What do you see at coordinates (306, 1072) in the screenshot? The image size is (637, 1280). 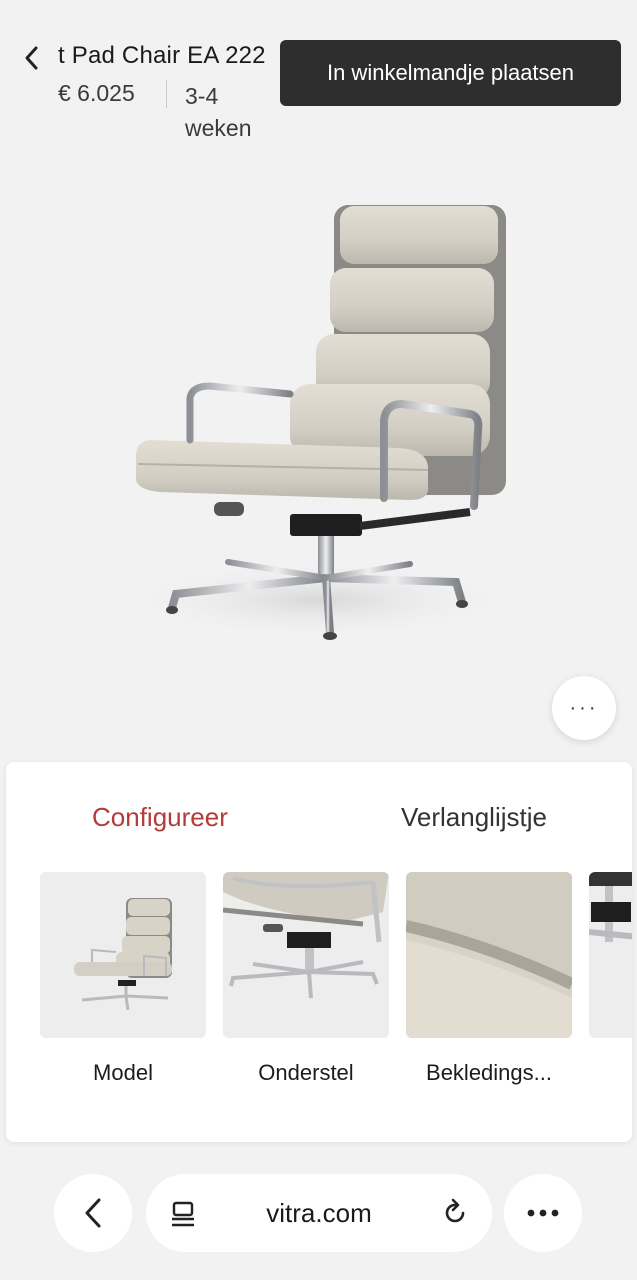 I see `option-label-base: Onderstel` at bounding box center [306, 1072].